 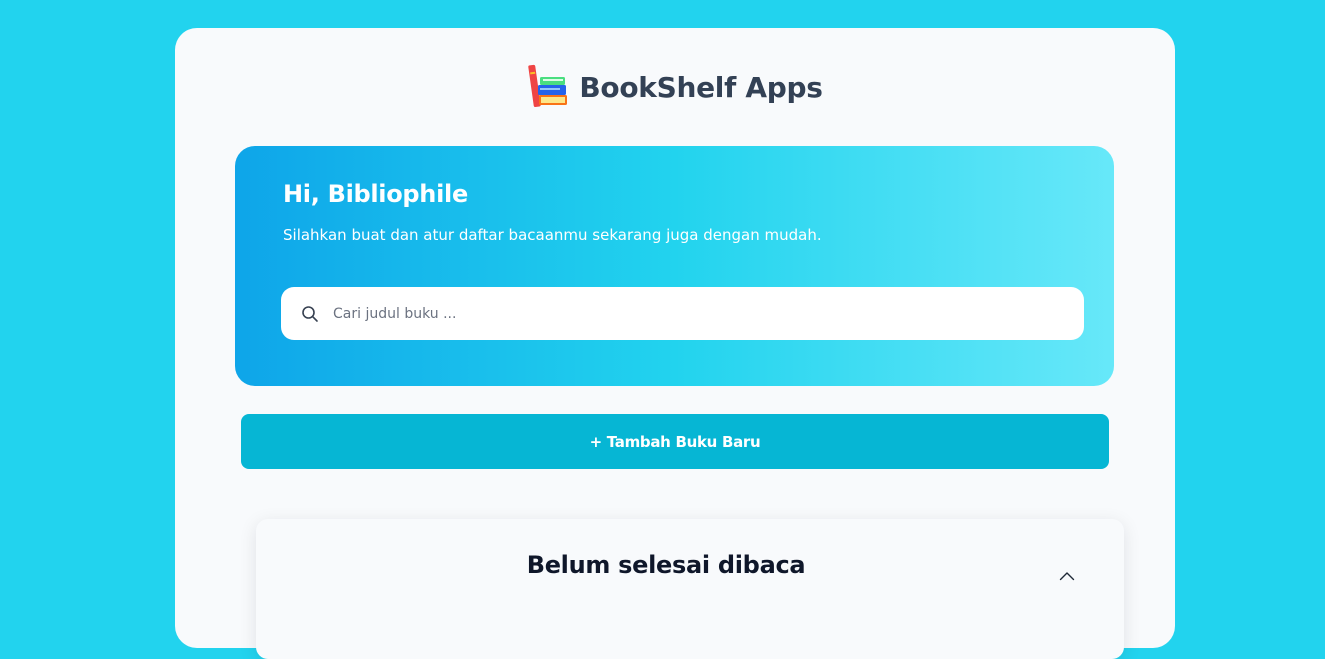 I want to click on app-header: BookShelf Apps, so click(x=675, y=87).